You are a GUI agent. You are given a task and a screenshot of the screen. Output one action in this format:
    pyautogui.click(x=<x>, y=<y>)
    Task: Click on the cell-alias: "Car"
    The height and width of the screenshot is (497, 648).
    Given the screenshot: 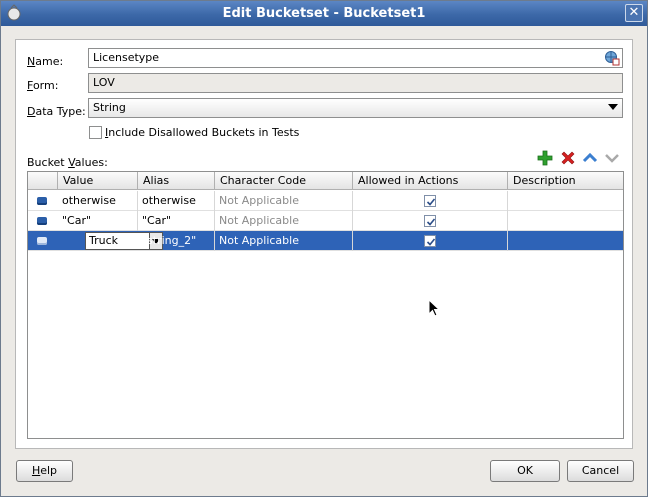 What is the action you would take?
    pyautogui.click(x=176, y=221)
    